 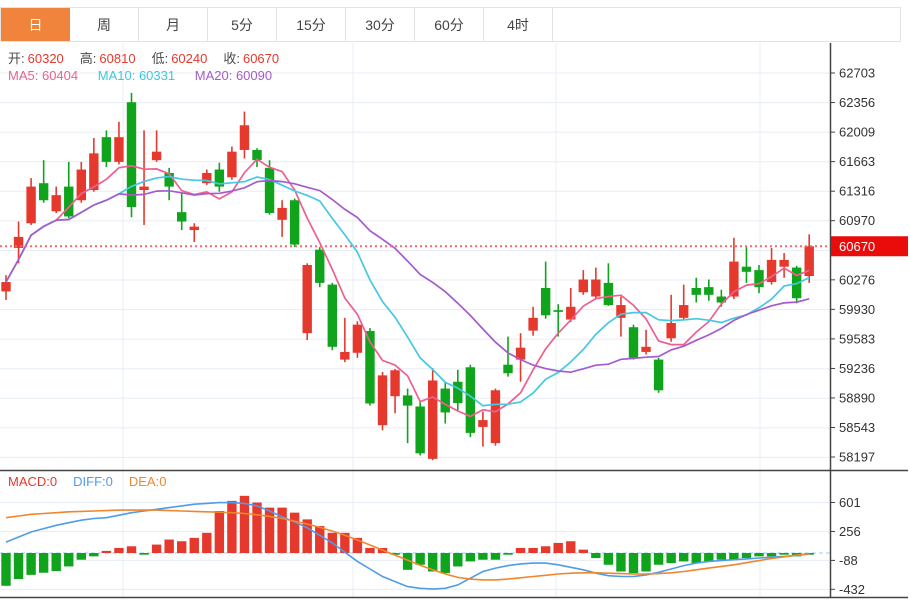 I want to click on tab-60分: 60分, so click(x=449, y=24).